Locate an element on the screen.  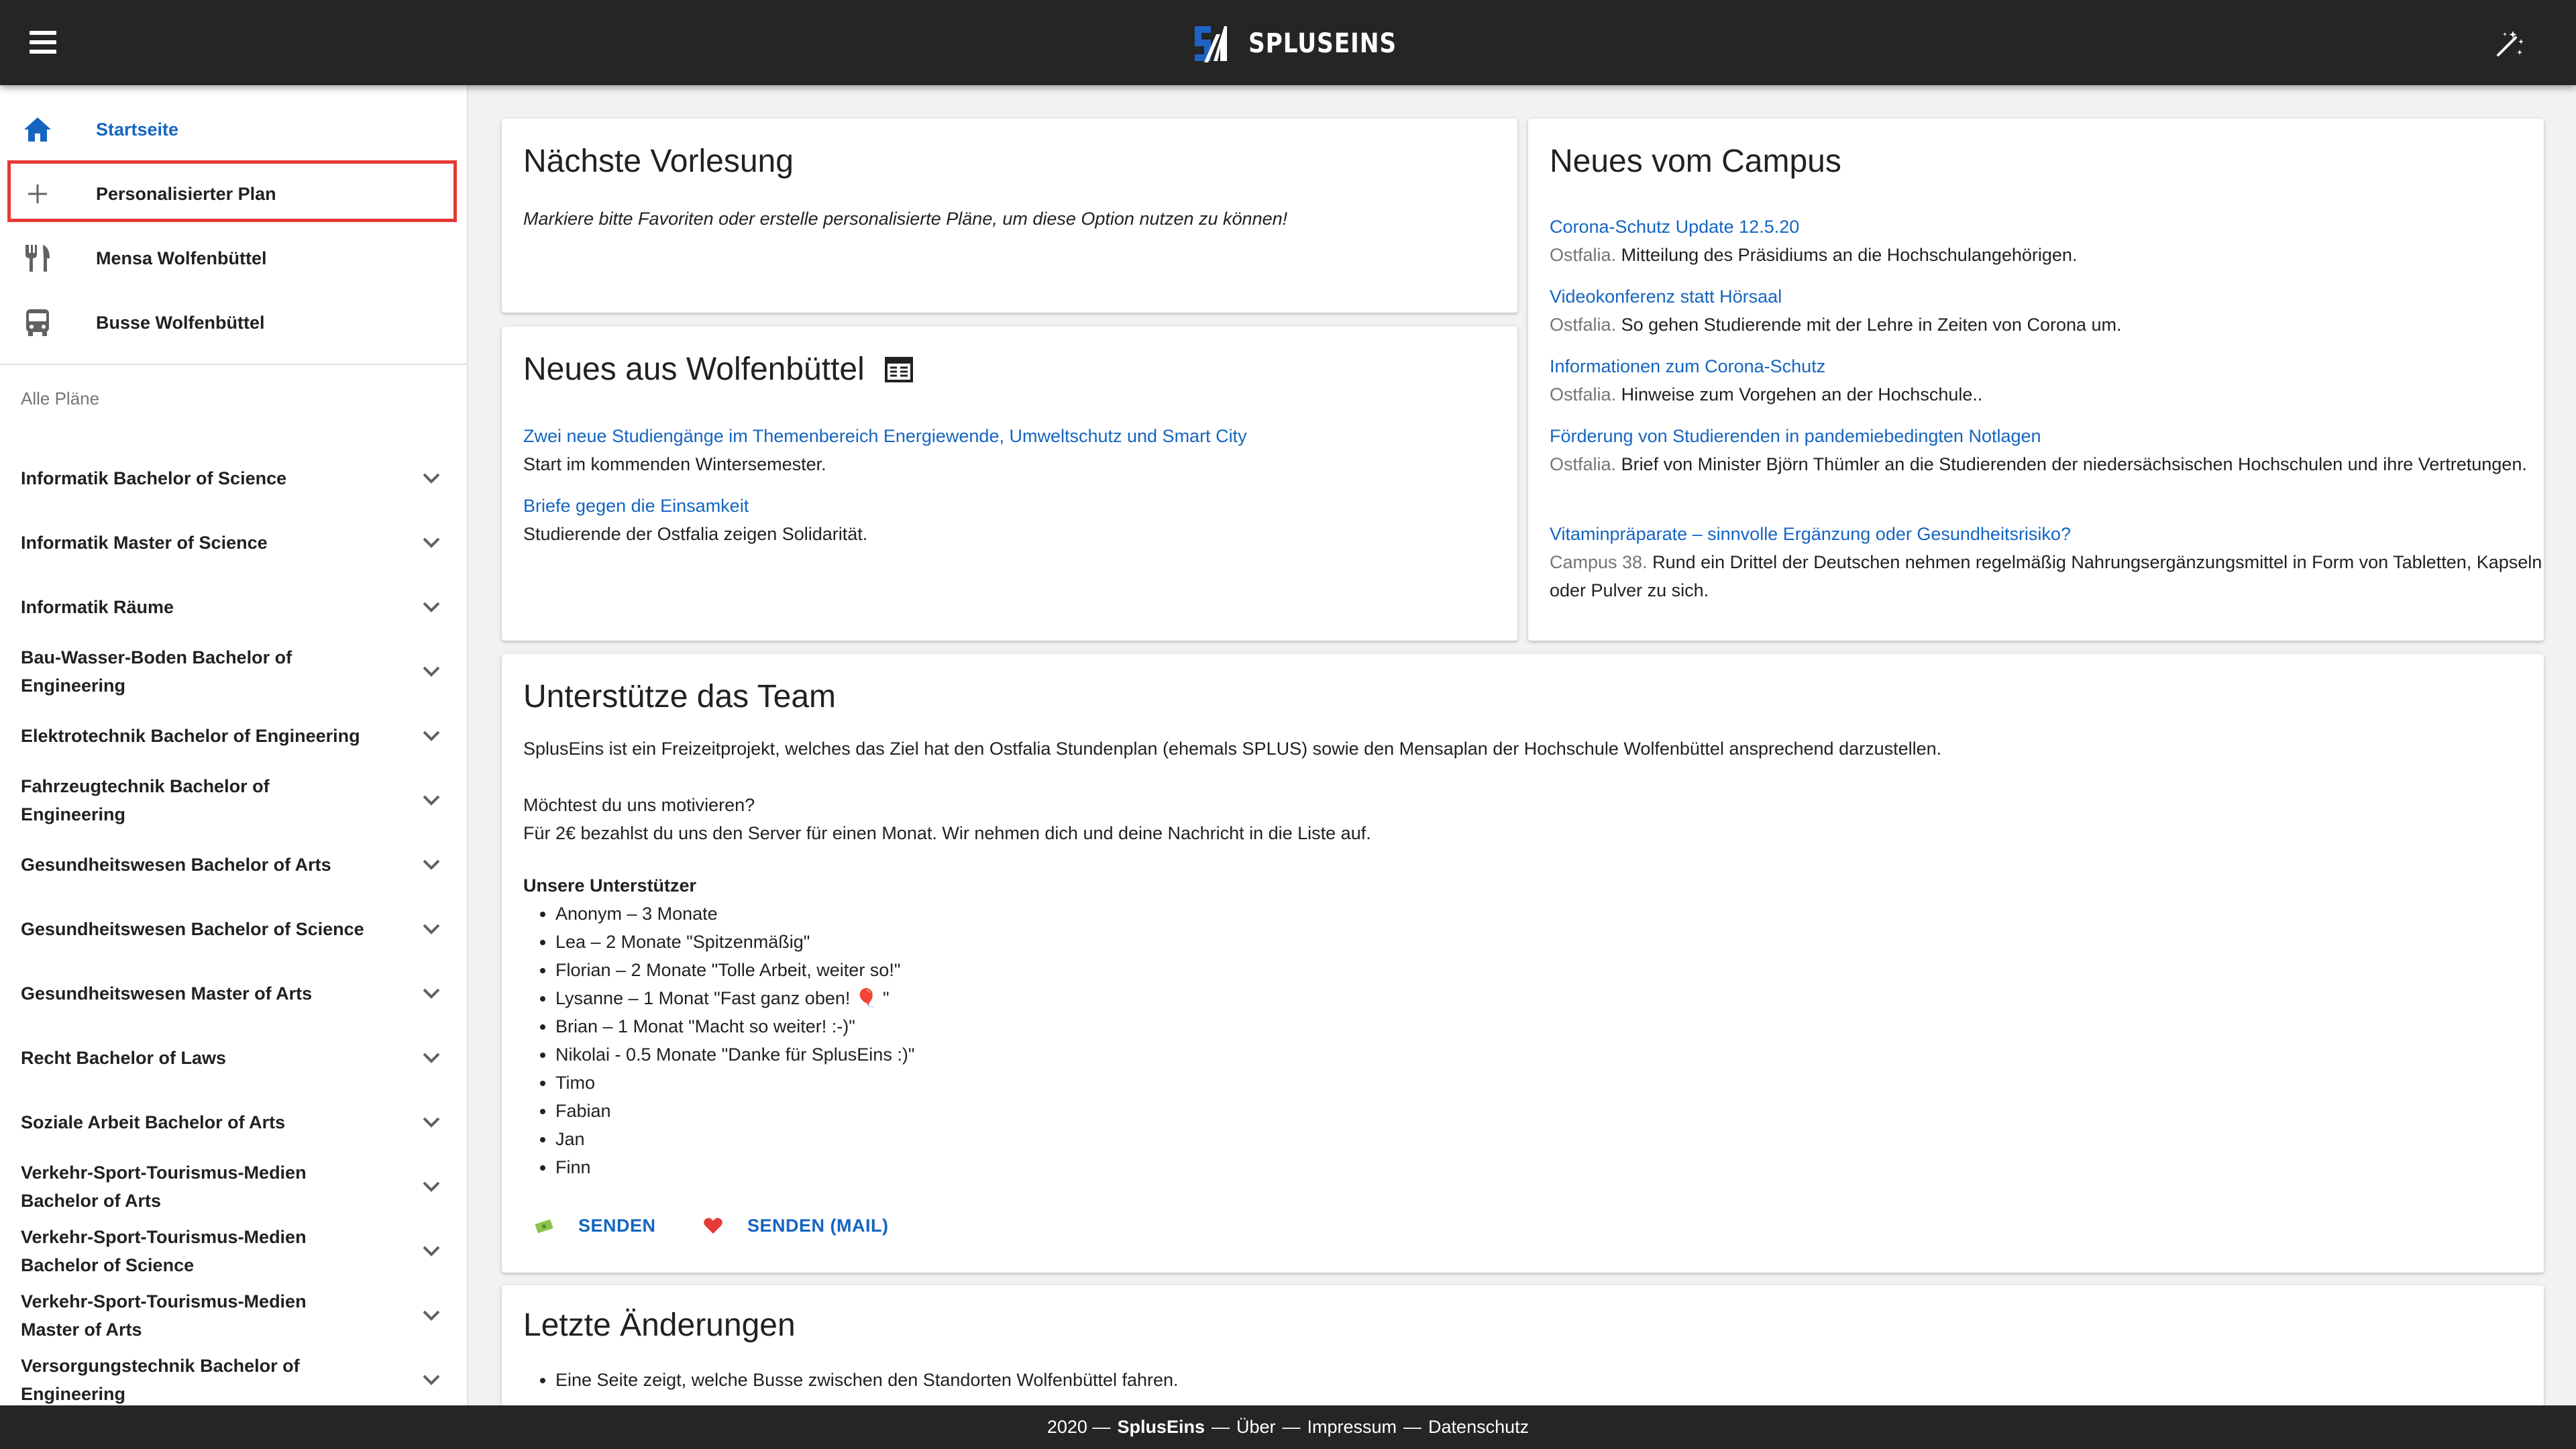
send-mail-button: SENDEN (MAIL) is located at coordinates (796, 1225).